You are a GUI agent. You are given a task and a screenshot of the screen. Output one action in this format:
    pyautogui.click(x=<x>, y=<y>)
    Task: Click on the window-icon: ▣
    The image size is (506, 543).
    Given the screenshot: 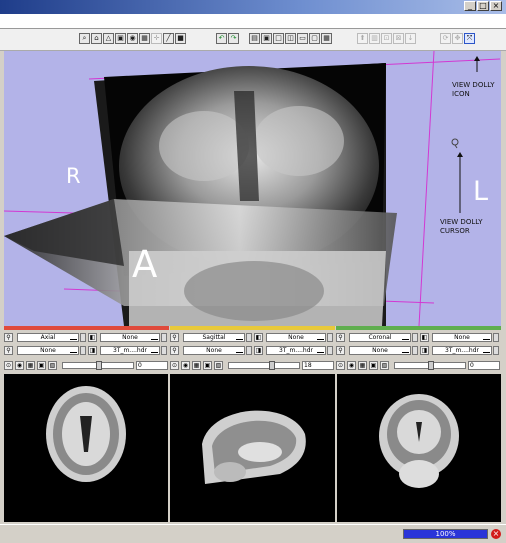 What is the action you would take?
    pyautogui.click(x=120, y=38)
    